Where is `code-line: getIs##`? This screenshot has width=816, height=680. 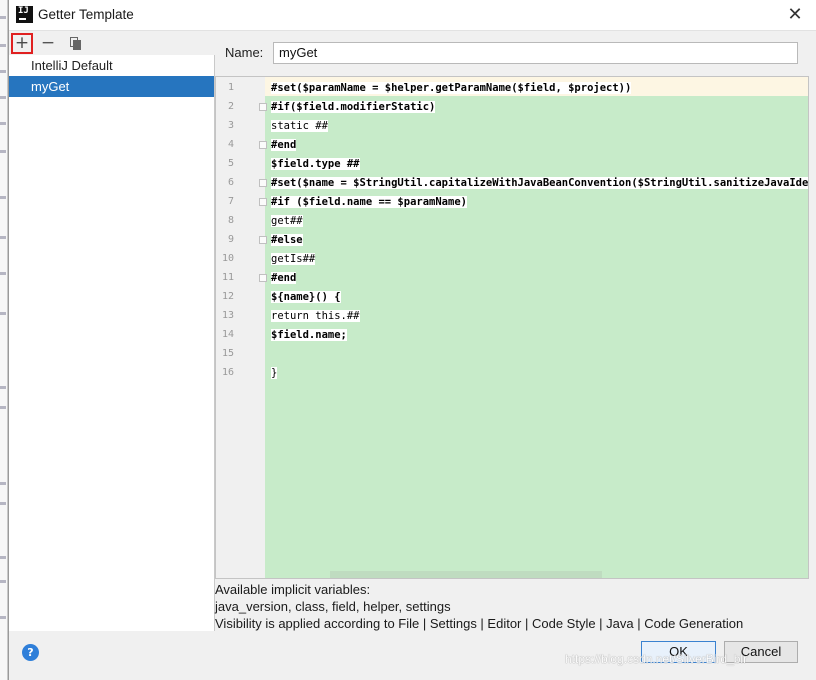 code-line: getIs## is located at coordinates (293, 259).